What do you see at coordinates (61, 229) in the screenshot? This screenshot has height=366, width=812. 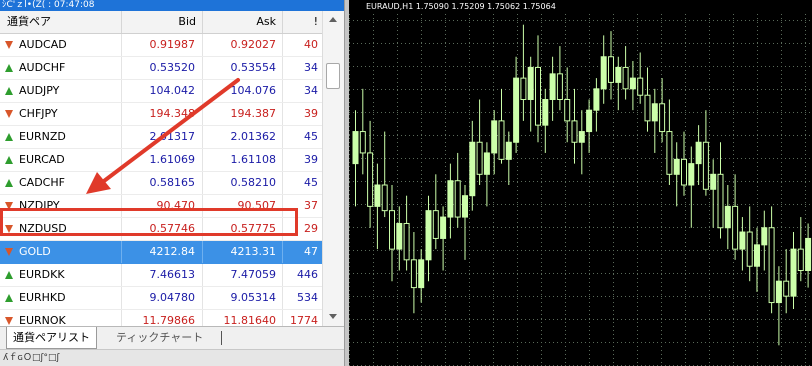 I see `symbol-name: NZDUSD` at bounding box center [61, 229].